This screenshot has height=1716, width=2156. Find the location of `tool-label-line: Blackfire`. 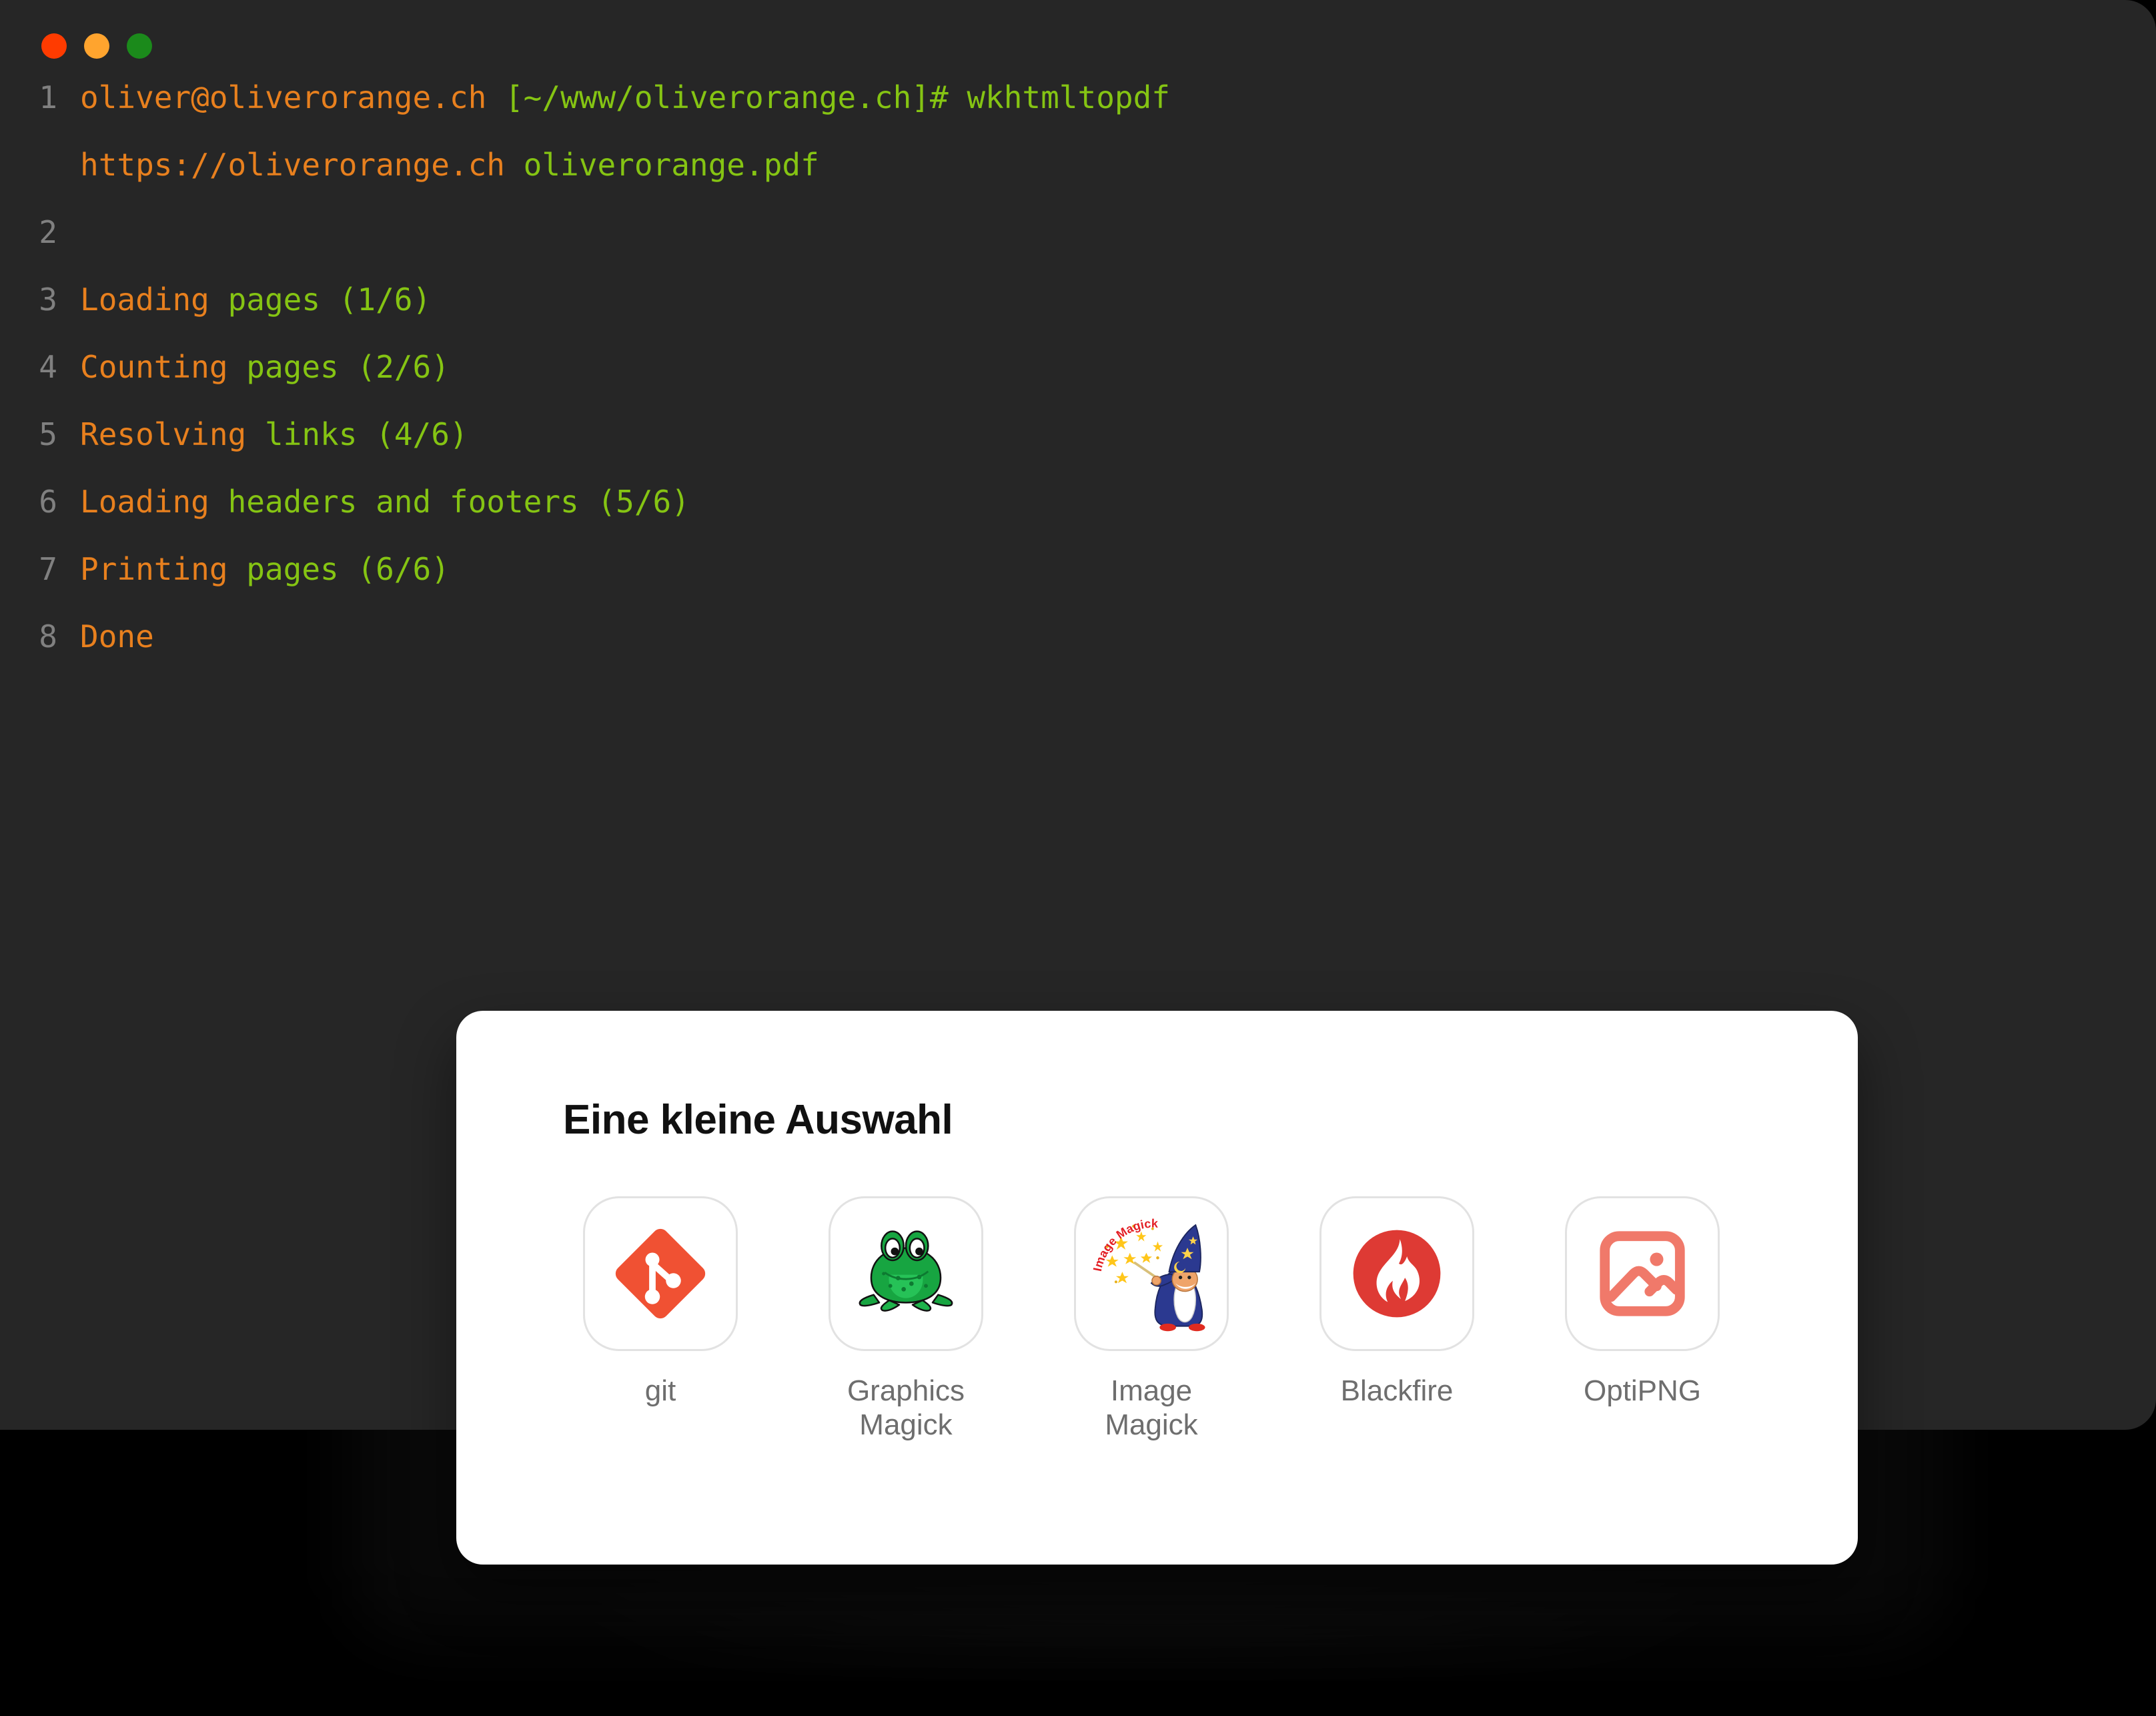

tool-label-line: Blackfire is located at coordinates (1397, 1390).